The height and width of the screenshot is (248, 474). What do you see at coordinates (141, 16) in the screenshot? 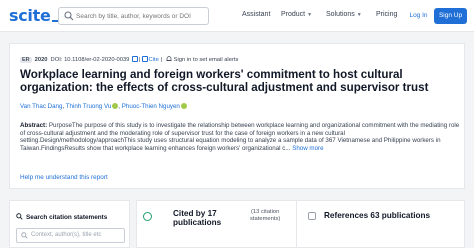
I see `search-input` at bounding box center [141, 16].